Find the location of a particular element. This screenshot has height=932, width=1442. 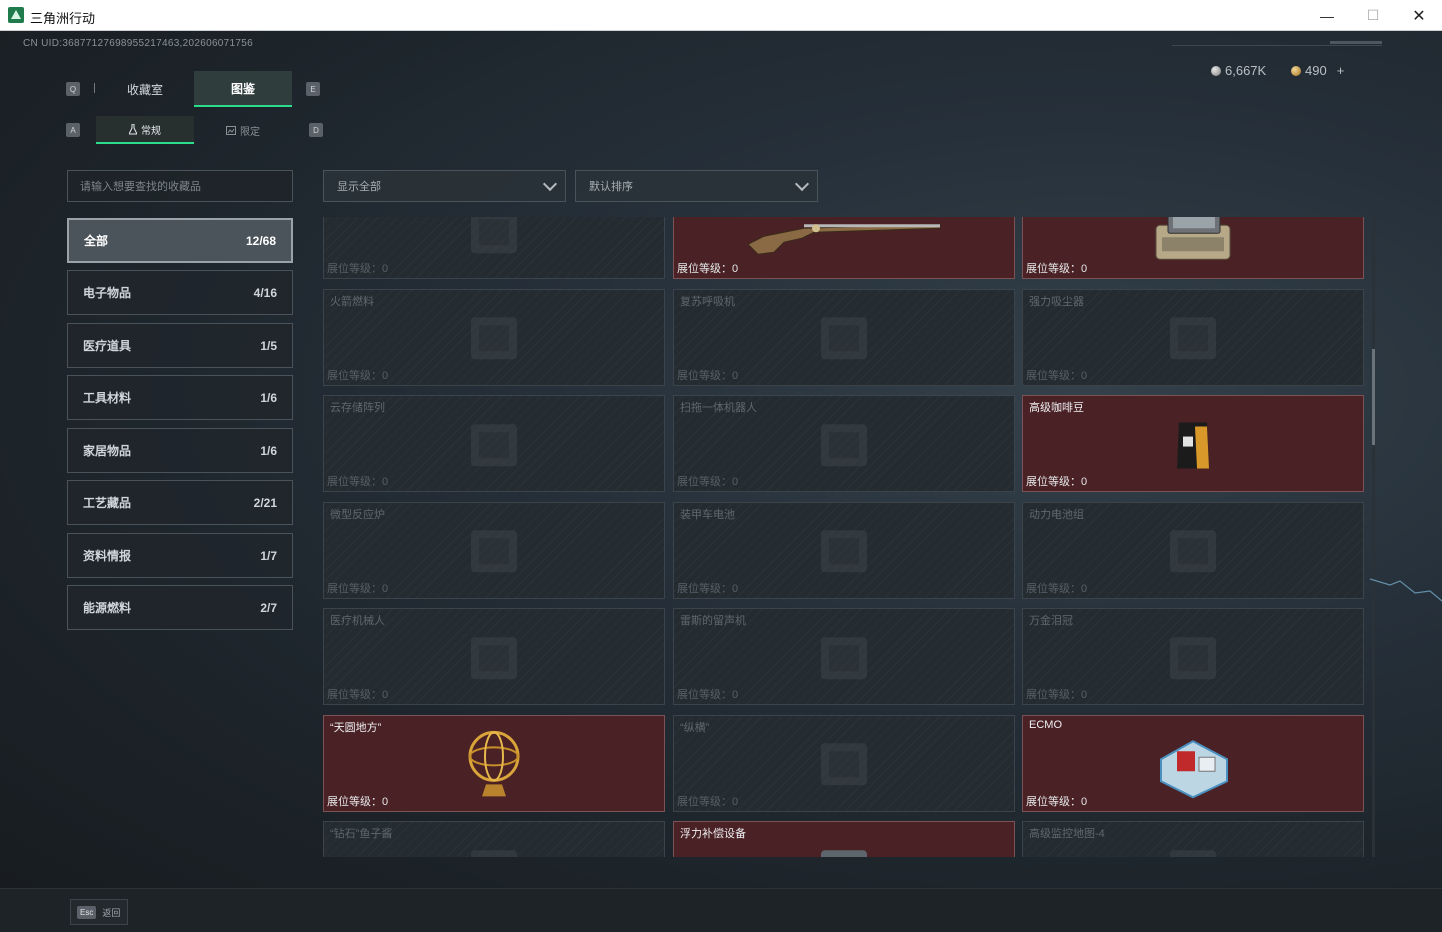

collection-card: 强力吸尘器 展位等级：0 is located at coordinates (1193, 337).